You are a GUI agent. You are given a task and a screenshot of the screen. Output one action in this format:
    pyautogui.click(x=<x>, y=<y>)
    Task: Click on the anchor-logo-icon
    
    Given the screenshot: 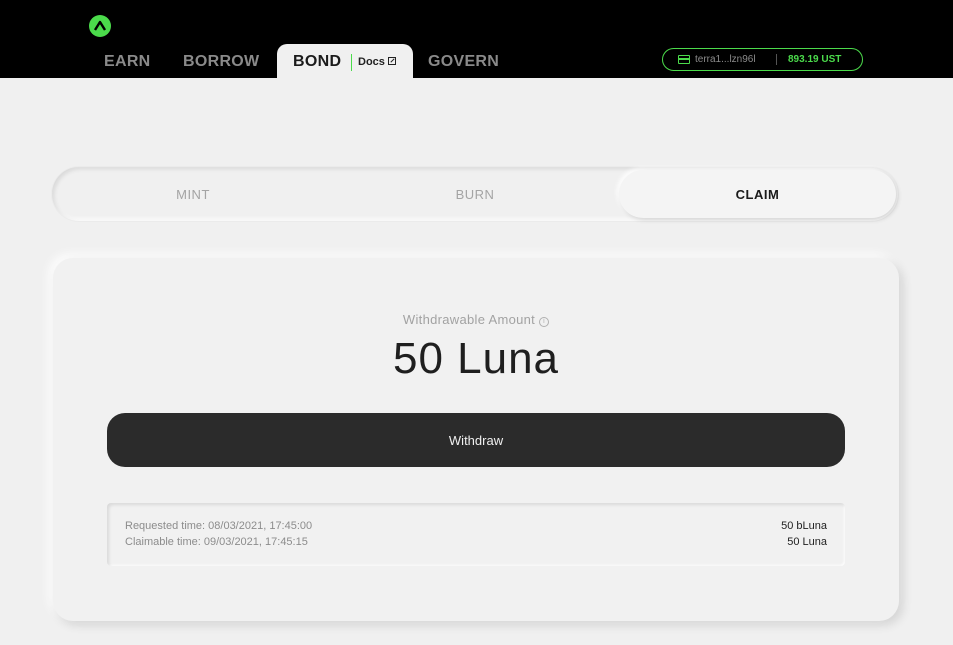 What is the action you would take?
    pyautogui.click(x=100, y=26)
    